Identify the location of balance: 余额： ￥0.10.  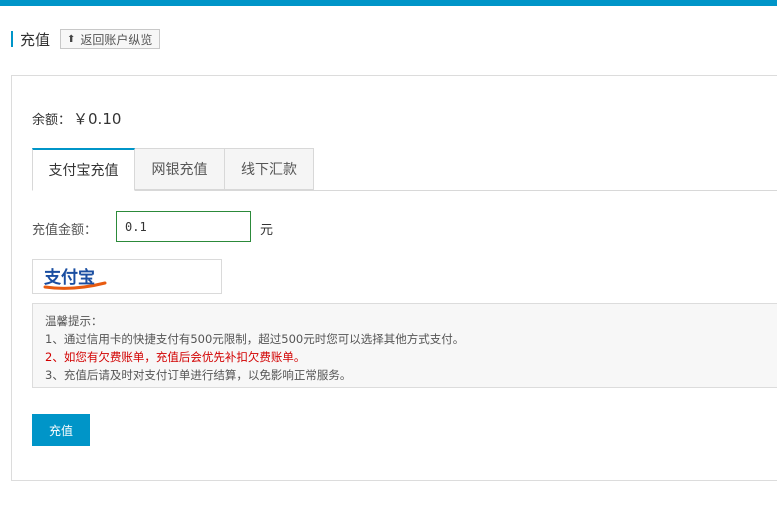
(76, 118).